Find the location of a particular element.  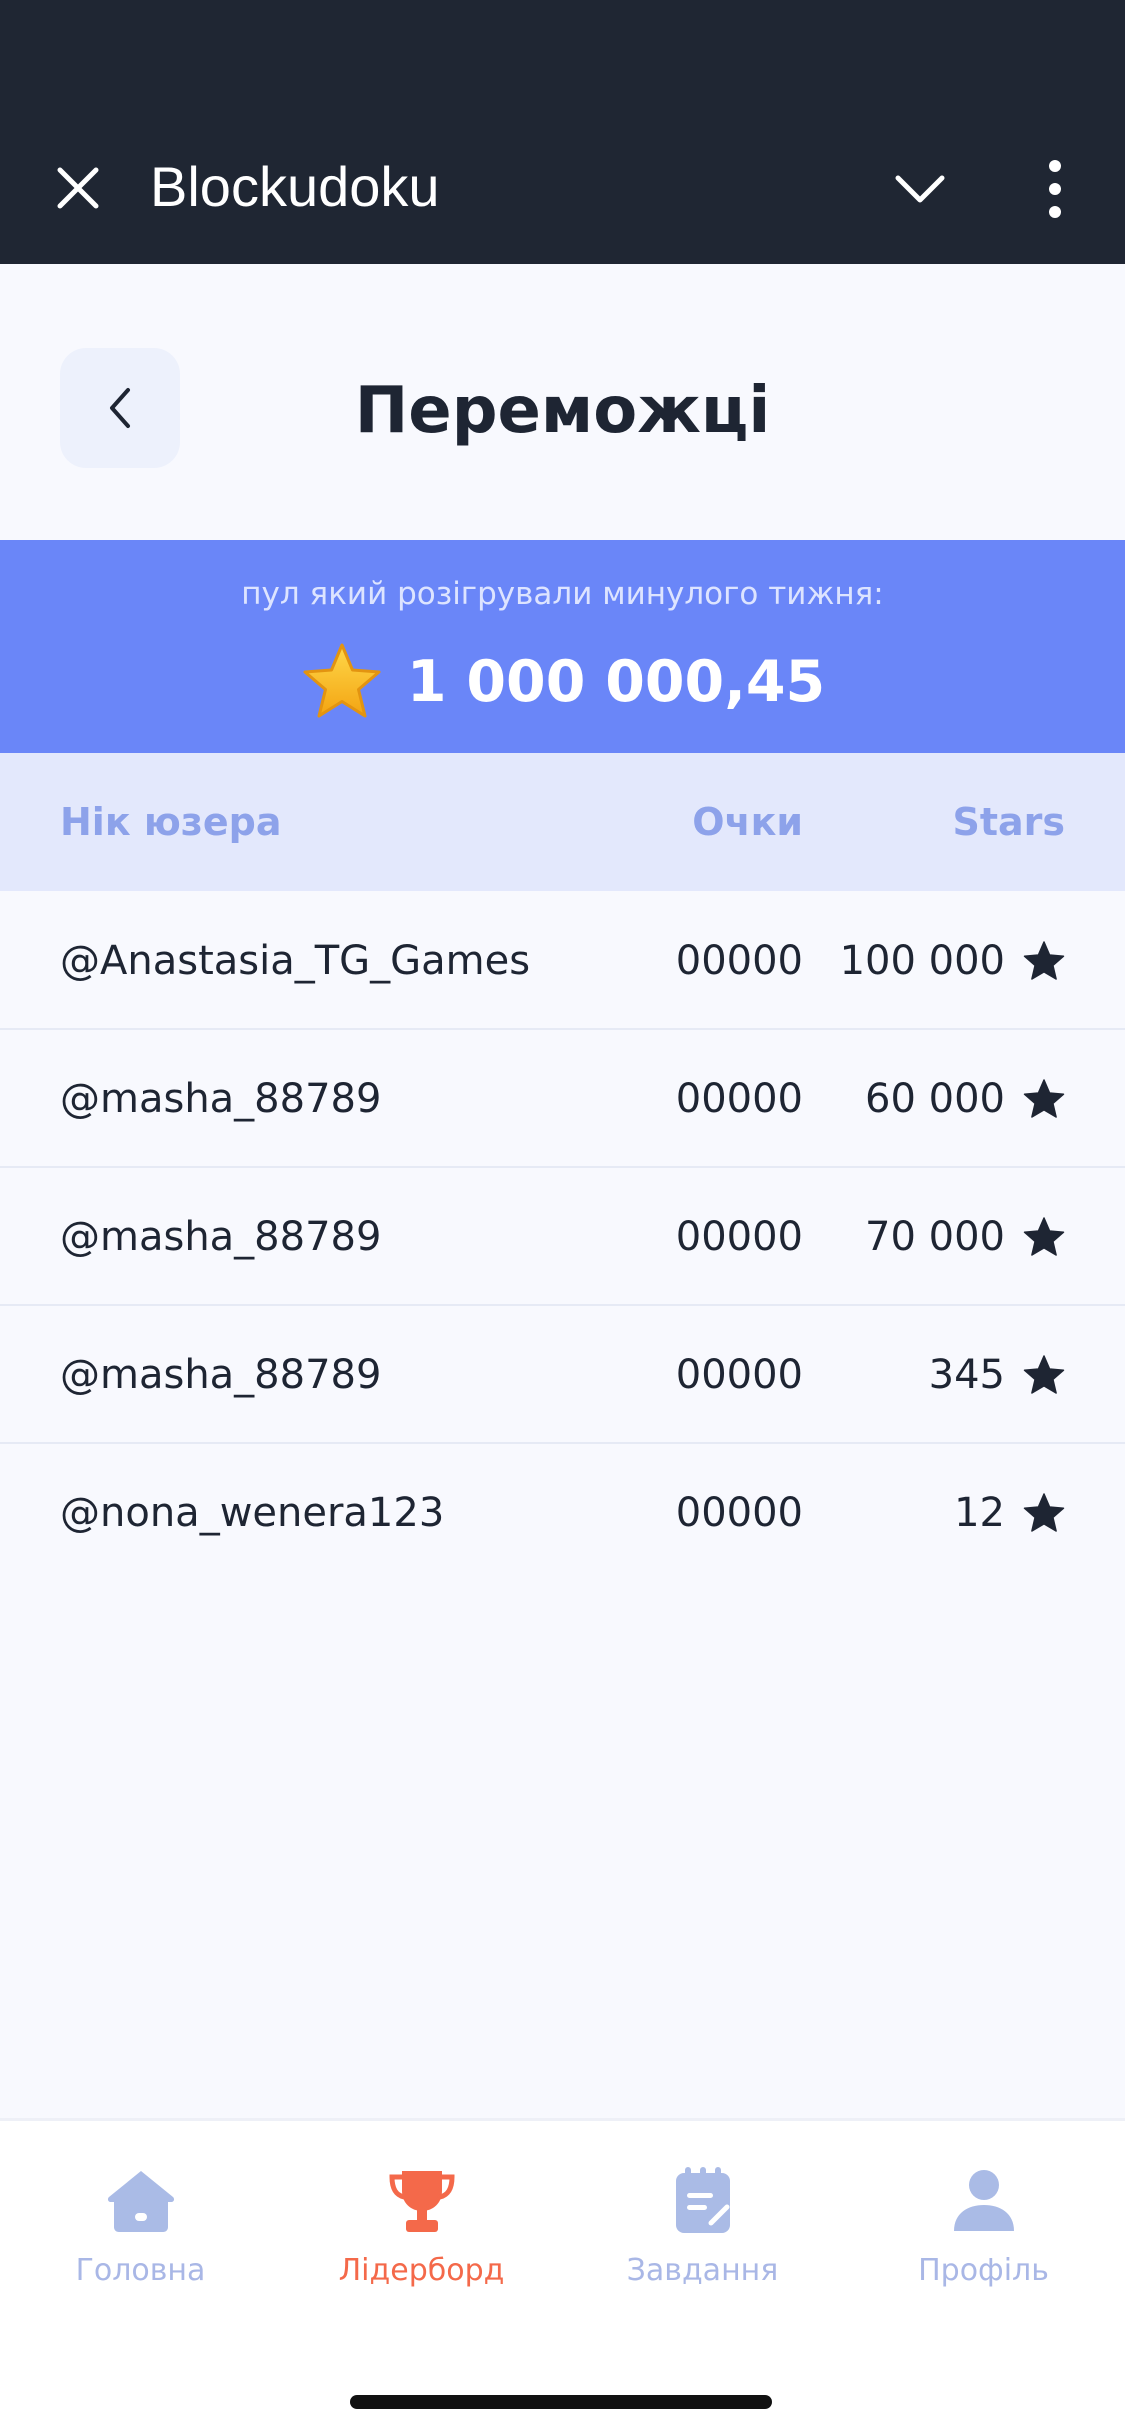

table-row: @masha_88789 00000 60 000 is located at coordinates (562, 1099).